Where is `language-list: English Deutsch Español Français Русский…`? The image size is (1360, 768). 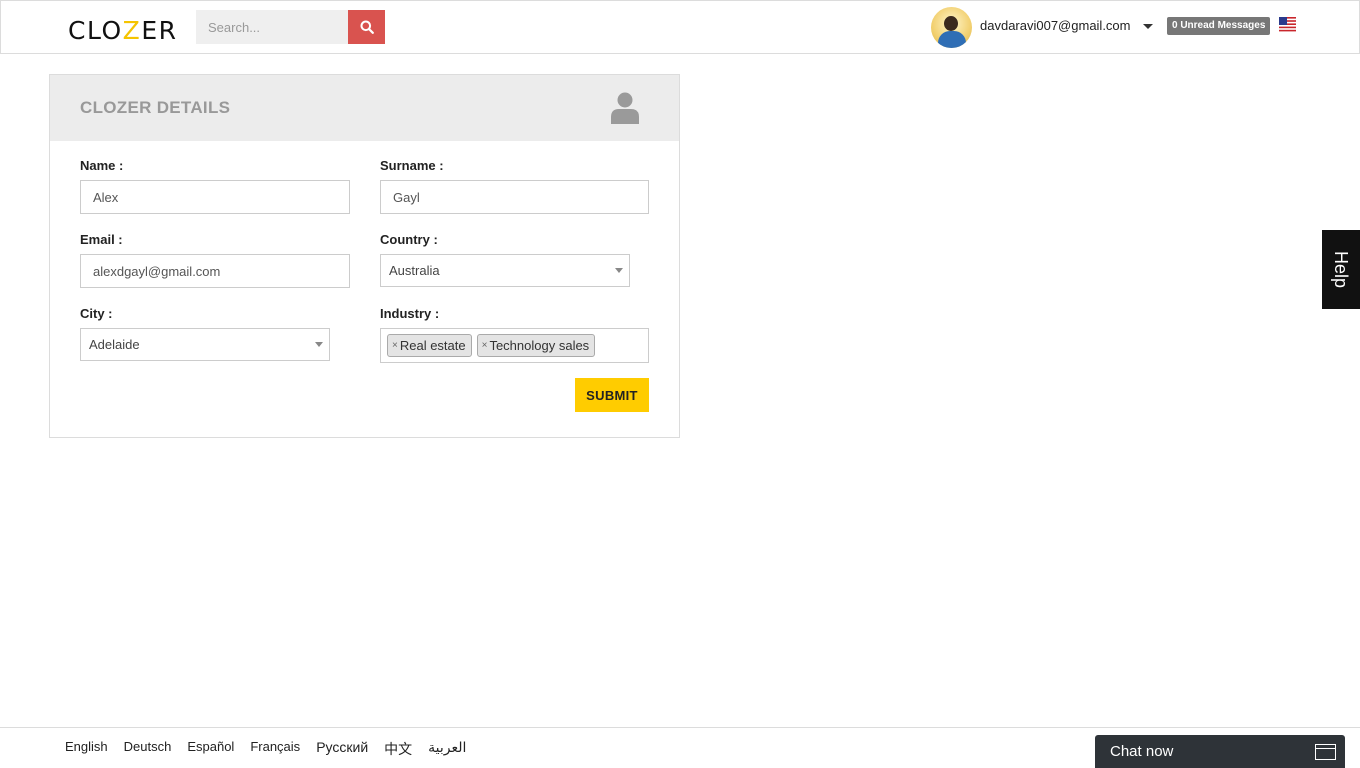
language-list: English Deutsch Español Français Русский… is located at coordinates (265, 749).